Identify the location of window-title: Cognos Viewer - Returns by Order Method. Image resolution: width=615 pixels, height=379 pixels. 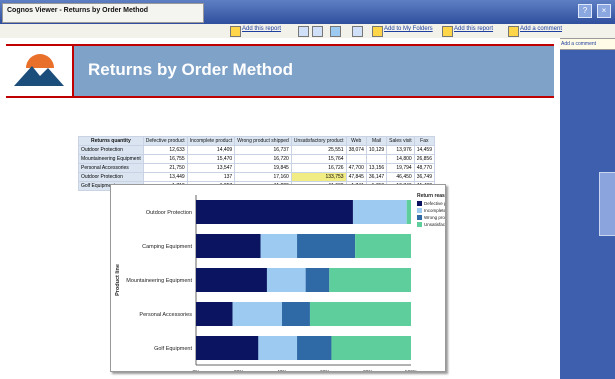
(78, 10).